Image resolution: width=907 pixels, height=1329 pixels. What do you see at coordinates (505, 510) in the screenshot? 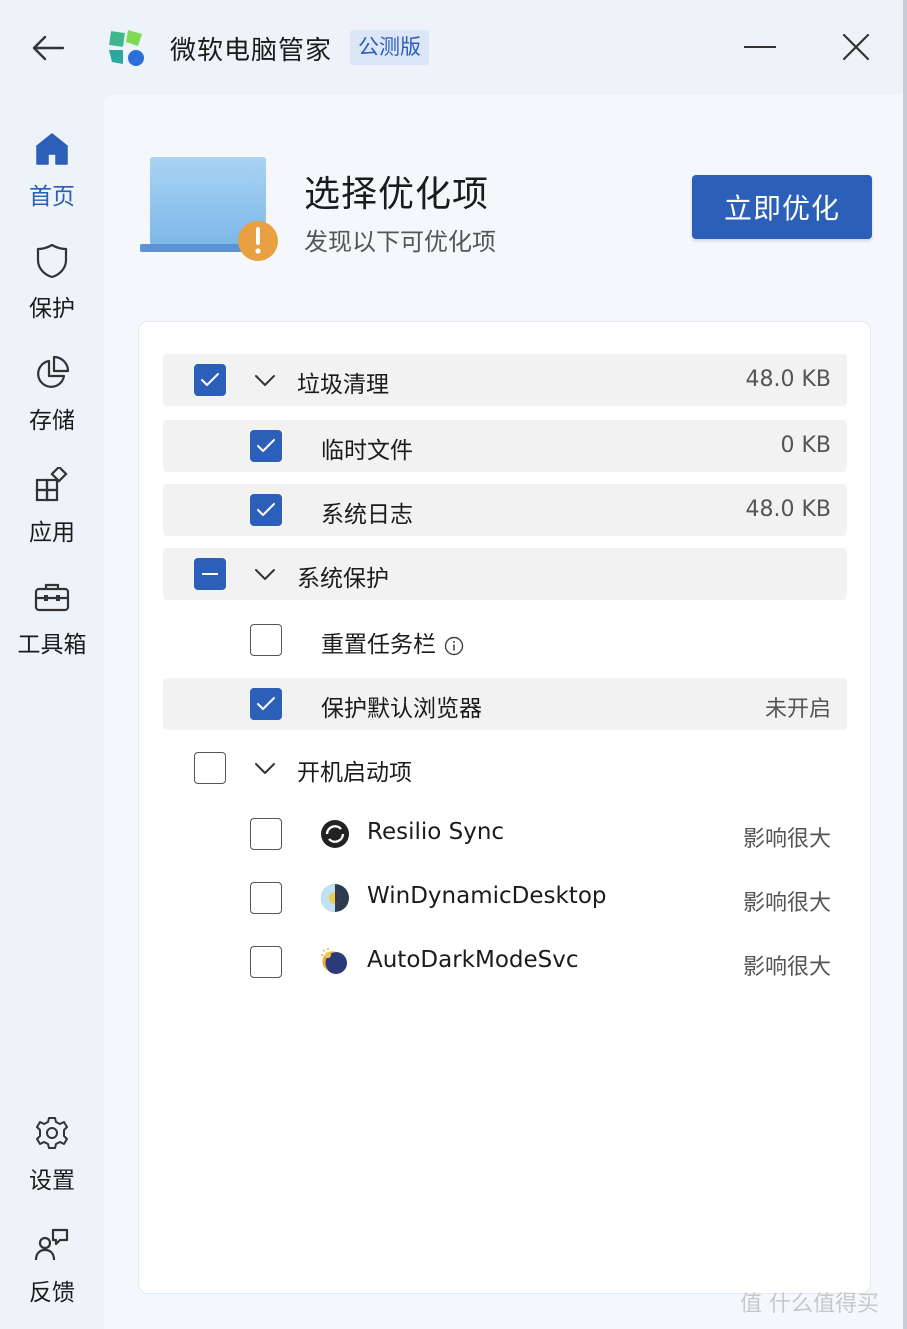
I see `item-row-system-log: 系统日志 48.0 KB` at bounding box center [505, 510].